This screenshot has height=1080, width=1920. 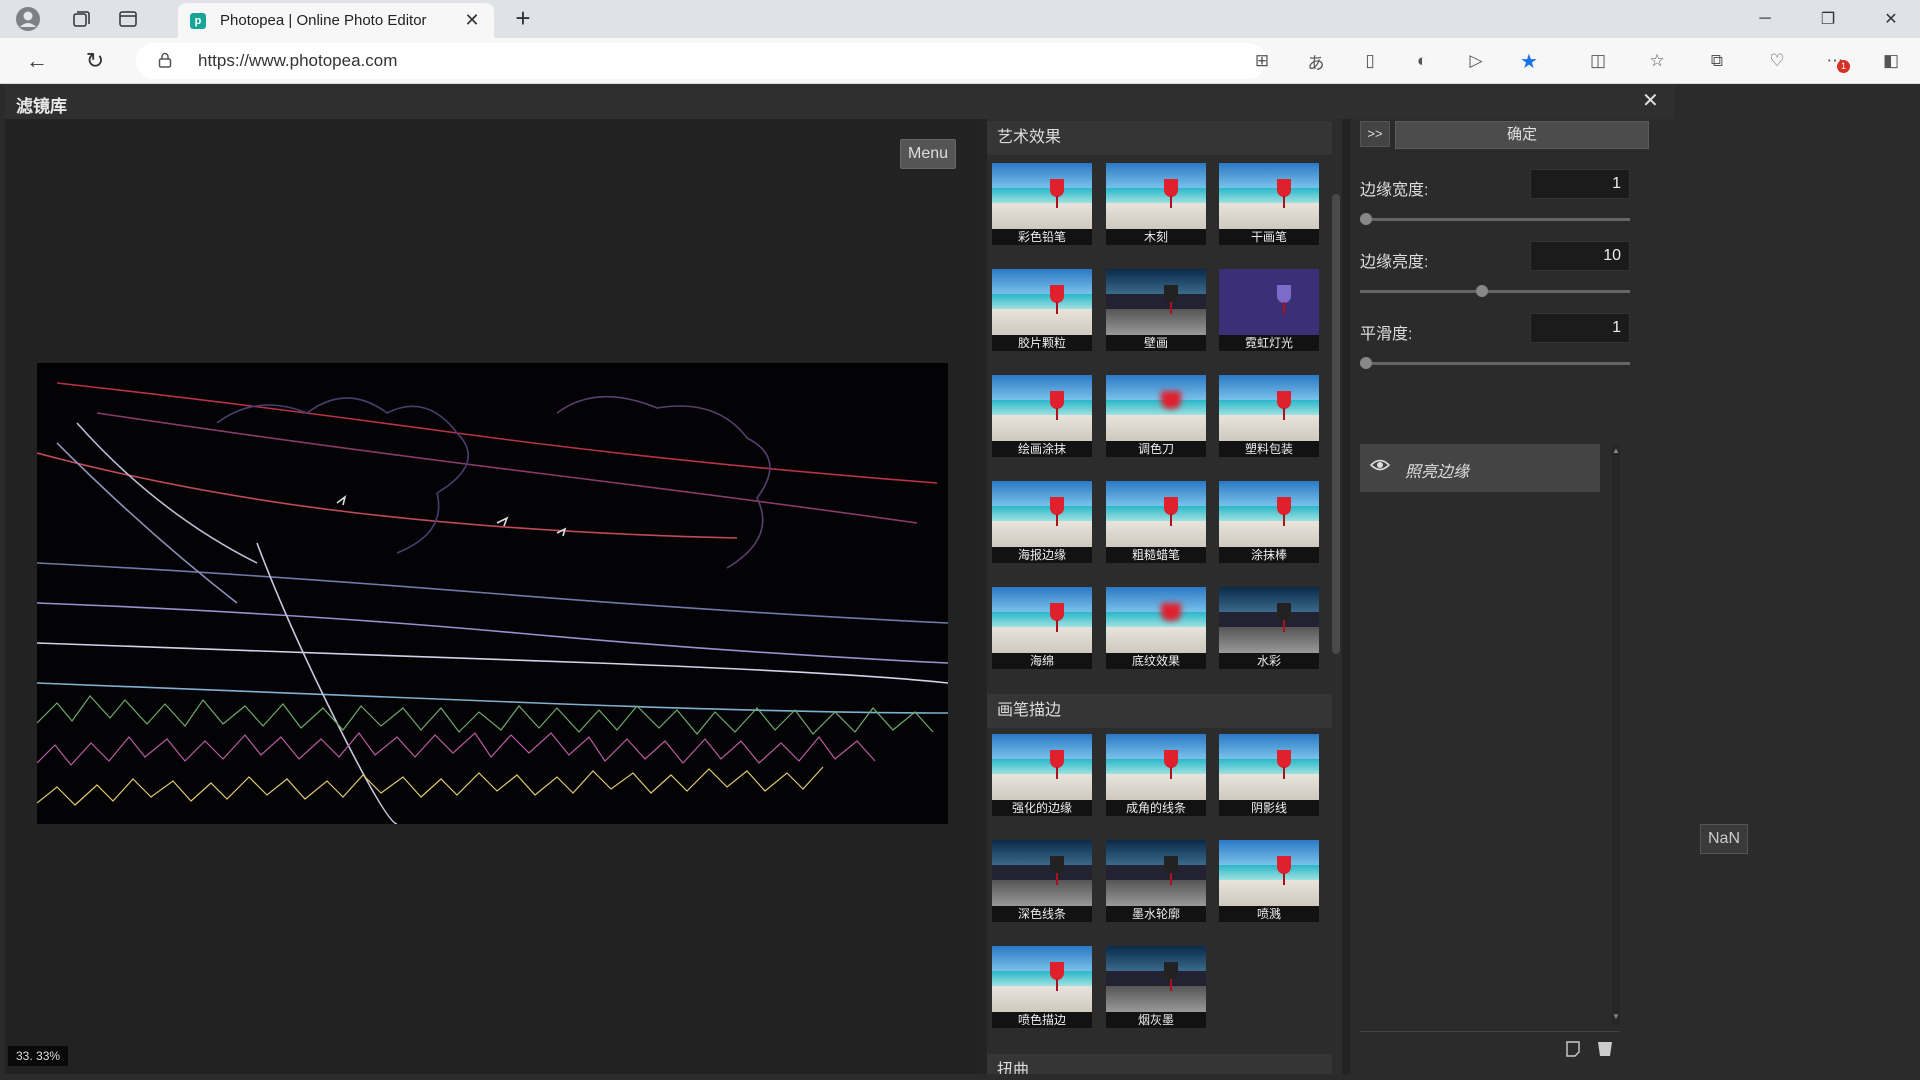 I want to click on minimize-icon: ─, so click(x=1765, y=19).